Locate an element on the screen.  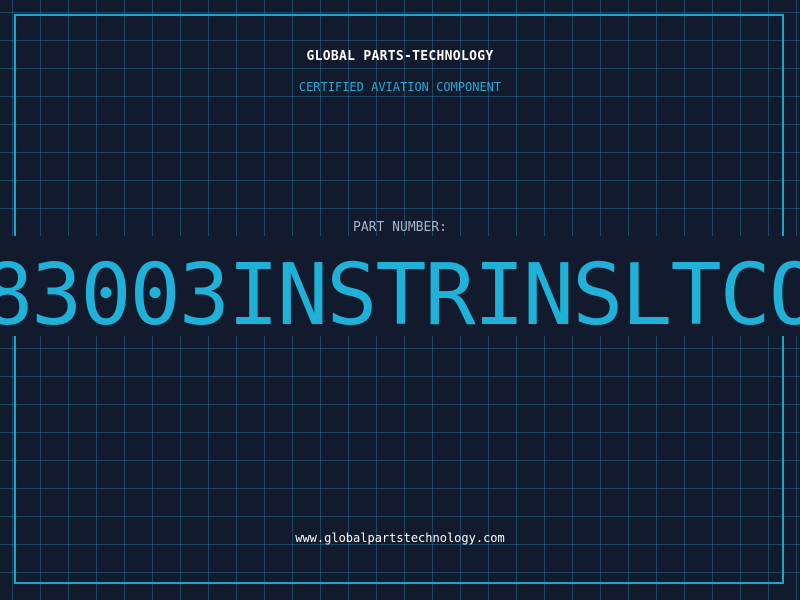
company-name: GLOBAL PARTS-TECHNOLOGY is located at coordinates (400, 56).